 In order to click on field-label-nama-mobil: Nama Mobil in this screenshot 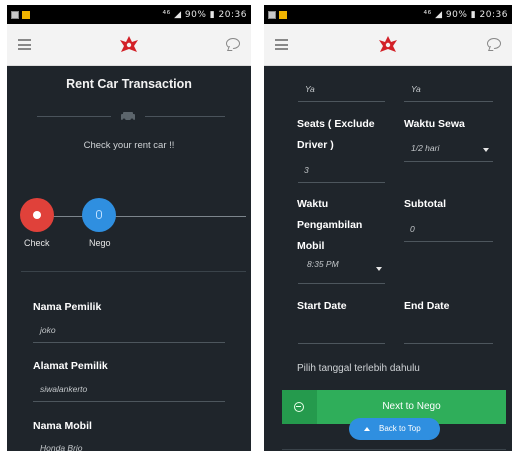, I will do `click(62, 426)`.